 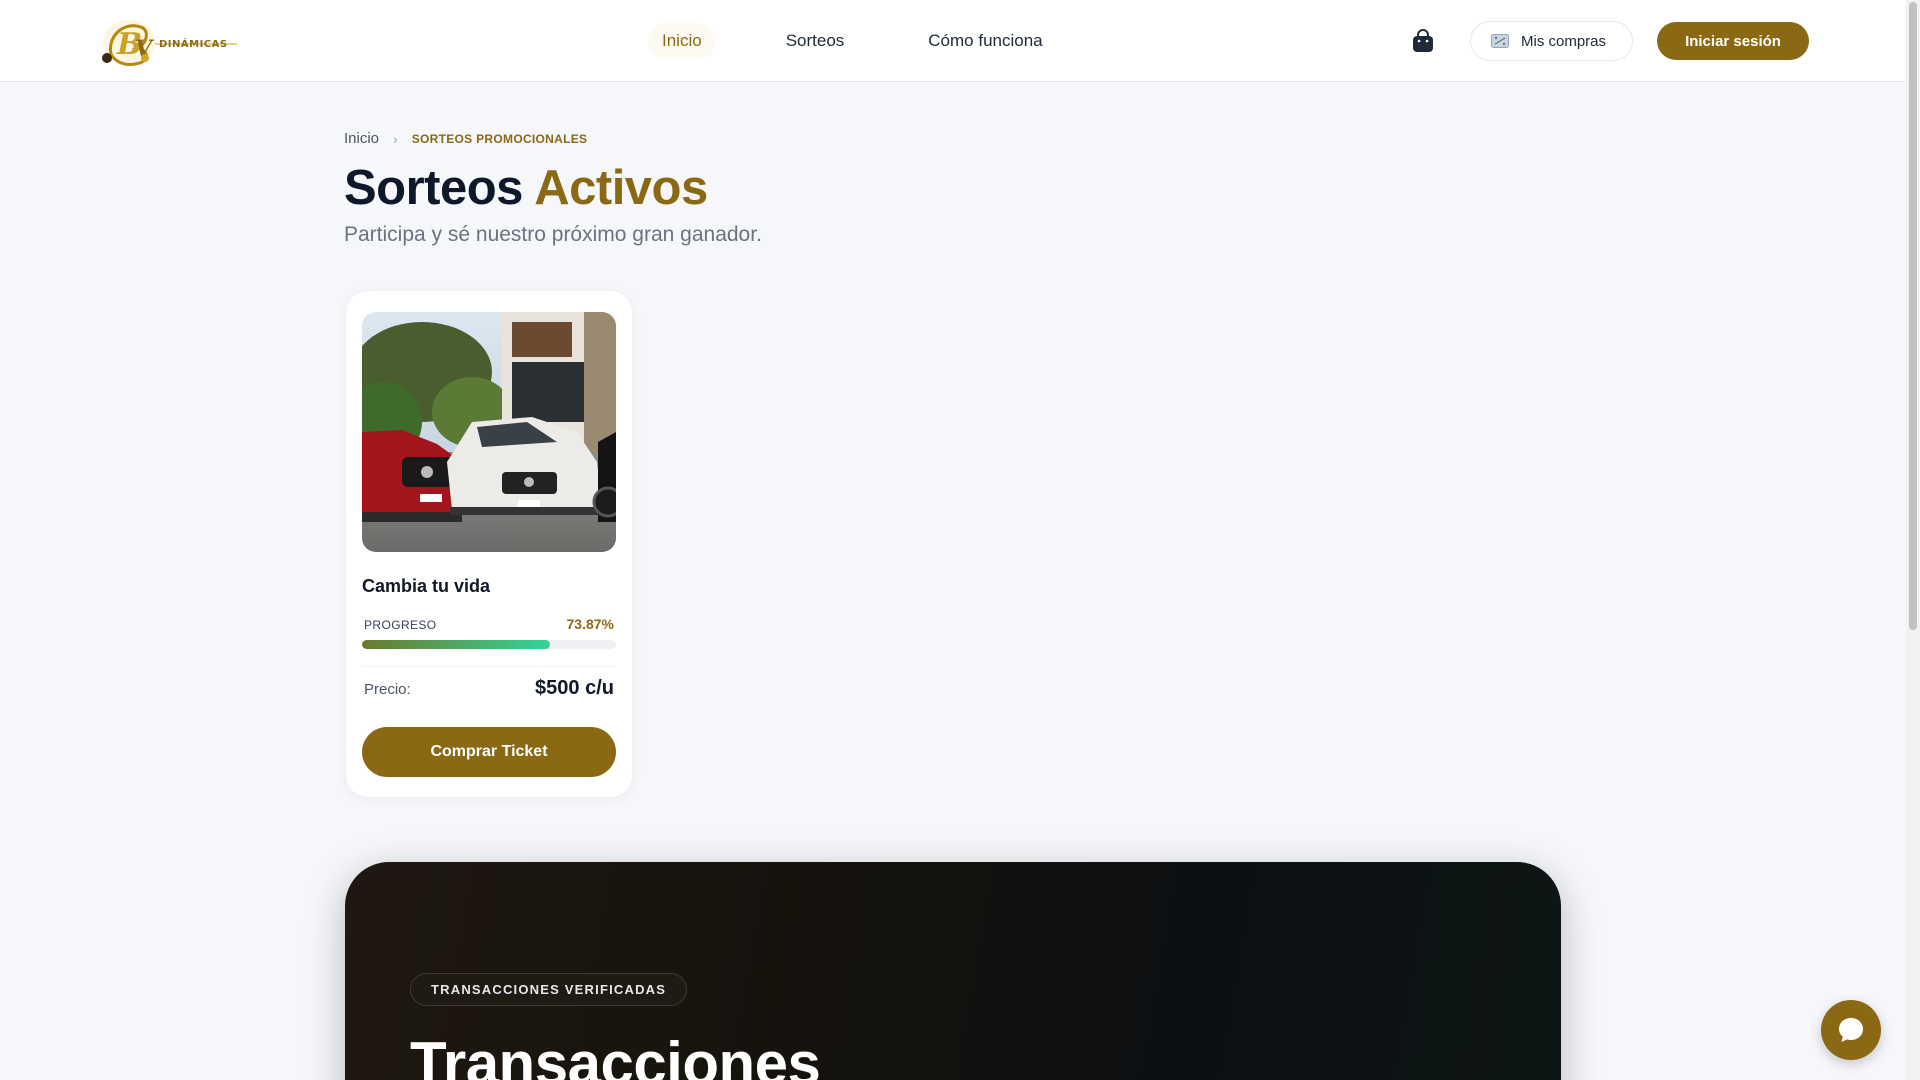 I want to click on page-scrollbar, so click(x=1913, y=540).